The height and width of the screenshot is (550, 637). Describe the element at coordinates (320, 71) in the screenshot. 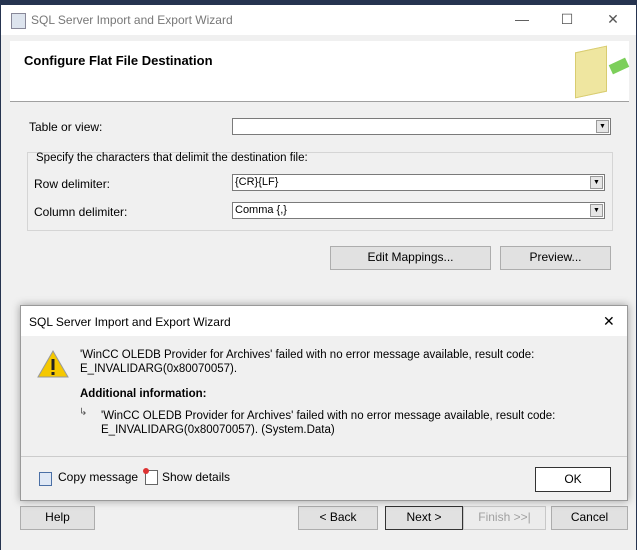

I see `page-header: Configure Flat File Destination` at that location.